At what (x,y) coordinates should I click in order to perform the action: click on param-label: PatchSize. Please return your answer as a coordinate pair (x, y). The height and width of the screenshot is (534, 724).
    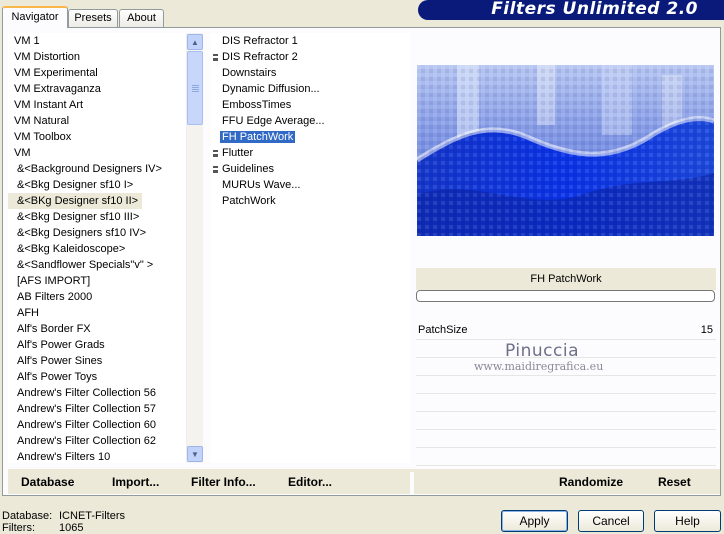
    Looking at the image, I should click on (443, 330).